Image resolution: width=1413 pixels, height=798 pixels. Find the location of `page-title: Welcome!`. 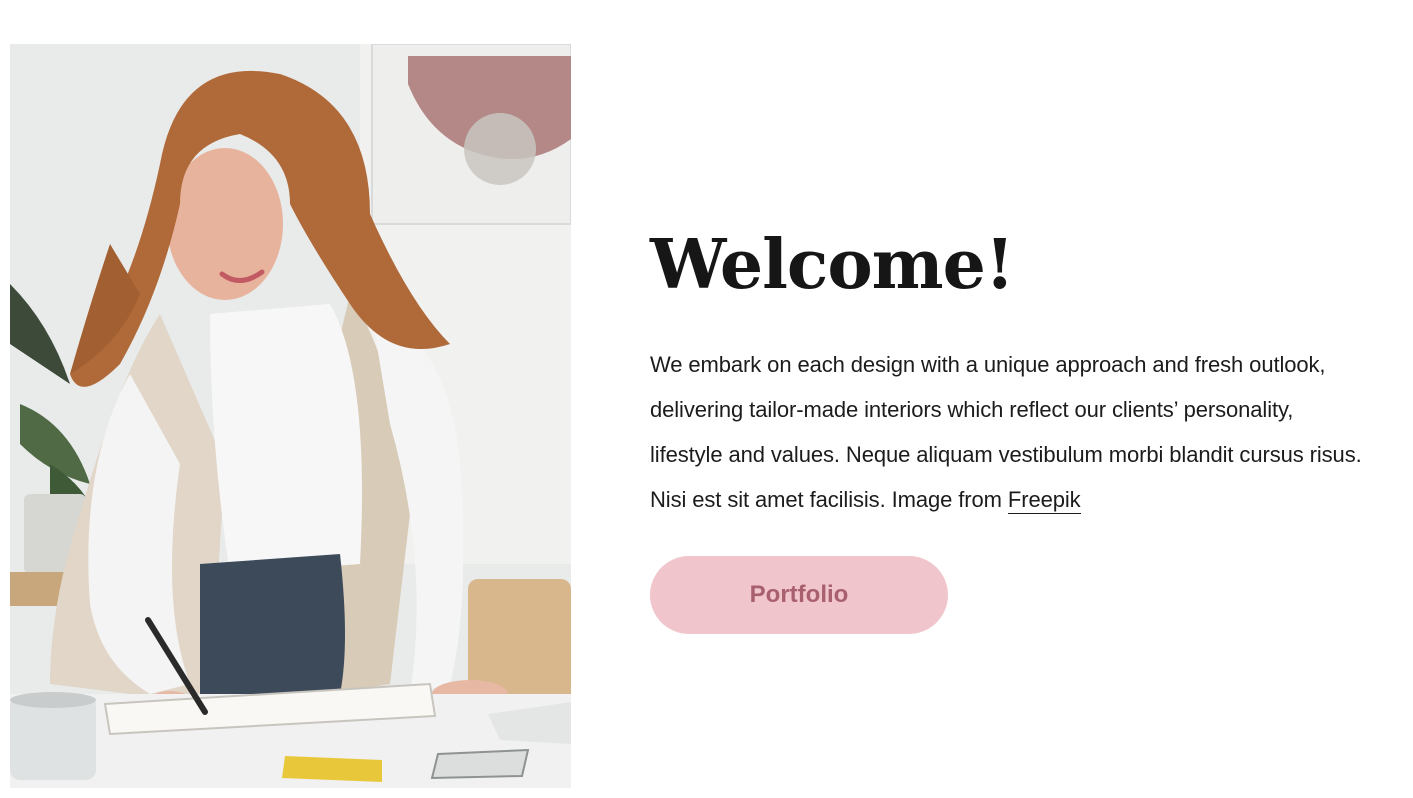

page-title: Welcome! is located at coordinates (832, 265).